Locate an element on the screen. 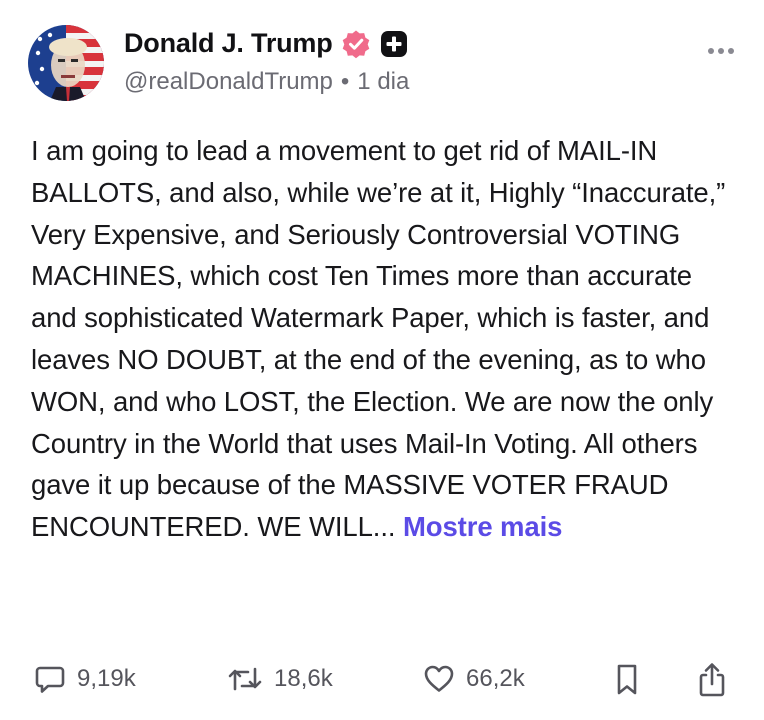 This screenshot has width=764, height=720. more-options-icon is located at coordinates (721, 51).